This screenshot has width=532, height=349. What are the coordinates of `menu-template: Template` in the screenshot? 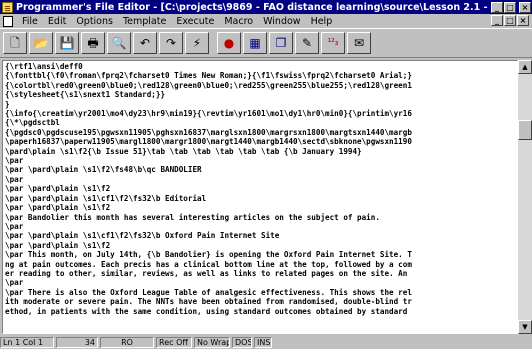 It's located at (144, 21).